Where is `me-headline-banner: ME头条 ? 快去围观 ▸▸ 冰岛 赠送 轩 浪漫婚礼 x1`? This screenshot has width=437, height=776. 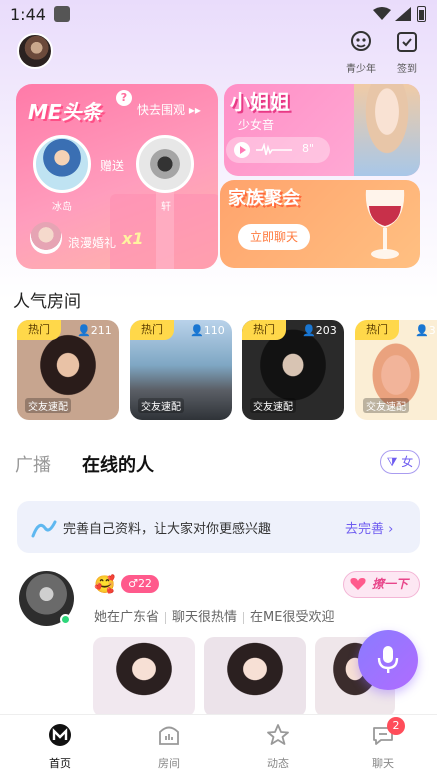 me-headline-banner: ME头条 ? 快去围观 ▸▸ 冰岛 赠送 轩 浪漫婚礼 x1 is located at coordinates (117, 176).